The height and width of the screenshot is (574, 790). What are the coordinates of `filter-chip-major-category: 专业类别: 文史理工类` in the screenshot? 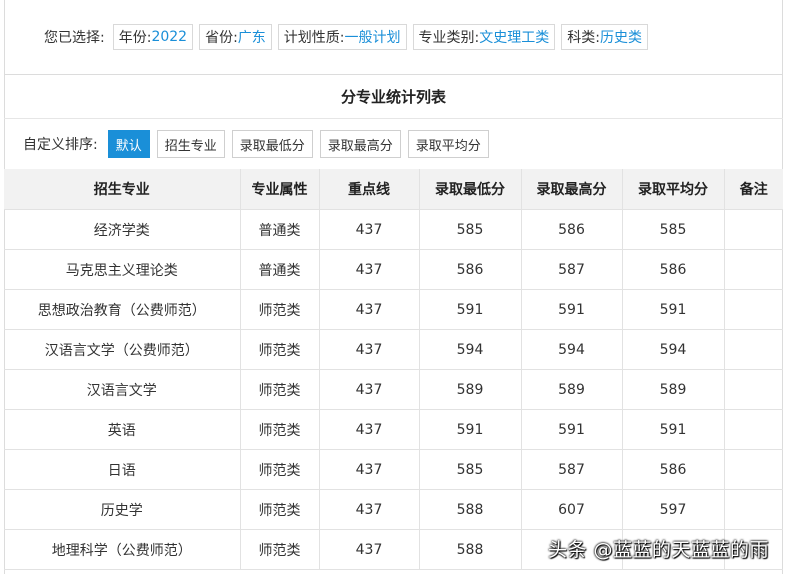 It's located at (484, 37).